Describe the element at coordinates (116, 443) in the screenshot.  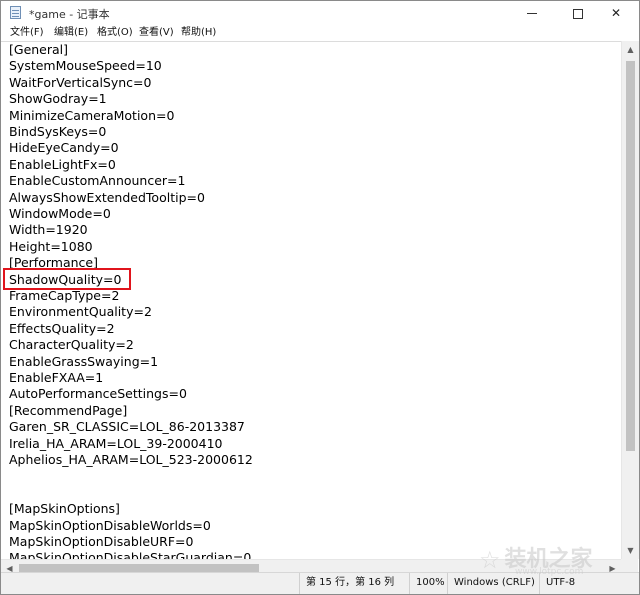
I see `editor-line: Irelia_HA_ARAM=LOL_39-2000410` at that location.